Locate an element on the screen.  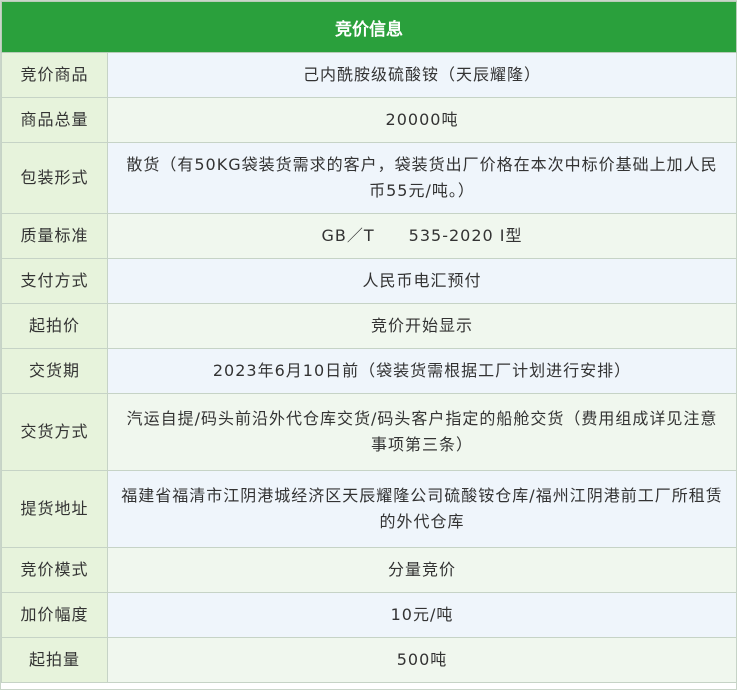
table-row: 起拍量 500吨 is located at coordinates (369, 660).